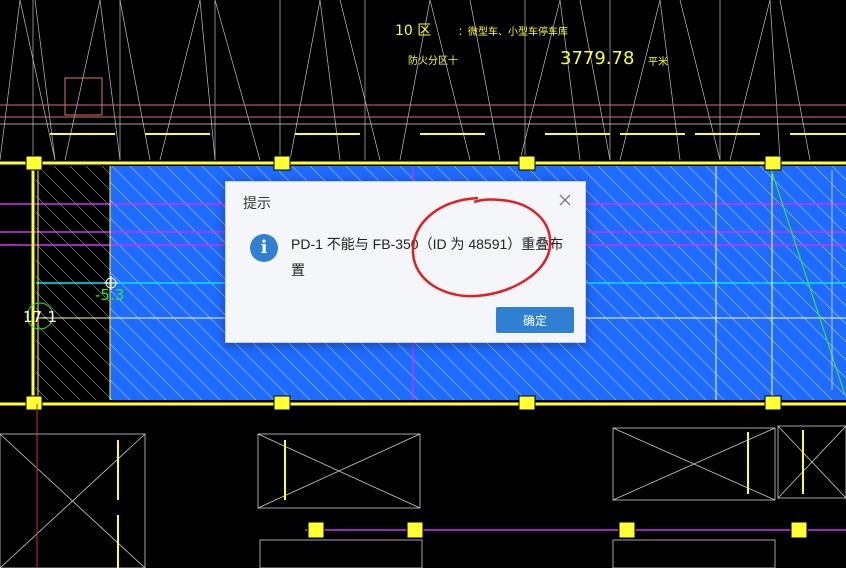 This screenshot has width=846, height=568. What do you see at coordinates (423, 101) in the screenshot?
I see `upper-beam-lines` at bounding box center [423, 101].